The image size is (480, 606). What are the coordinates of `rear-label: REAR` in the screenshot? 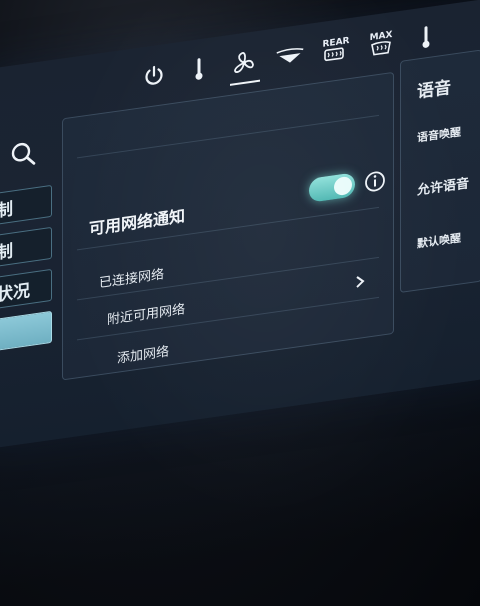 It's located at (336, 42).